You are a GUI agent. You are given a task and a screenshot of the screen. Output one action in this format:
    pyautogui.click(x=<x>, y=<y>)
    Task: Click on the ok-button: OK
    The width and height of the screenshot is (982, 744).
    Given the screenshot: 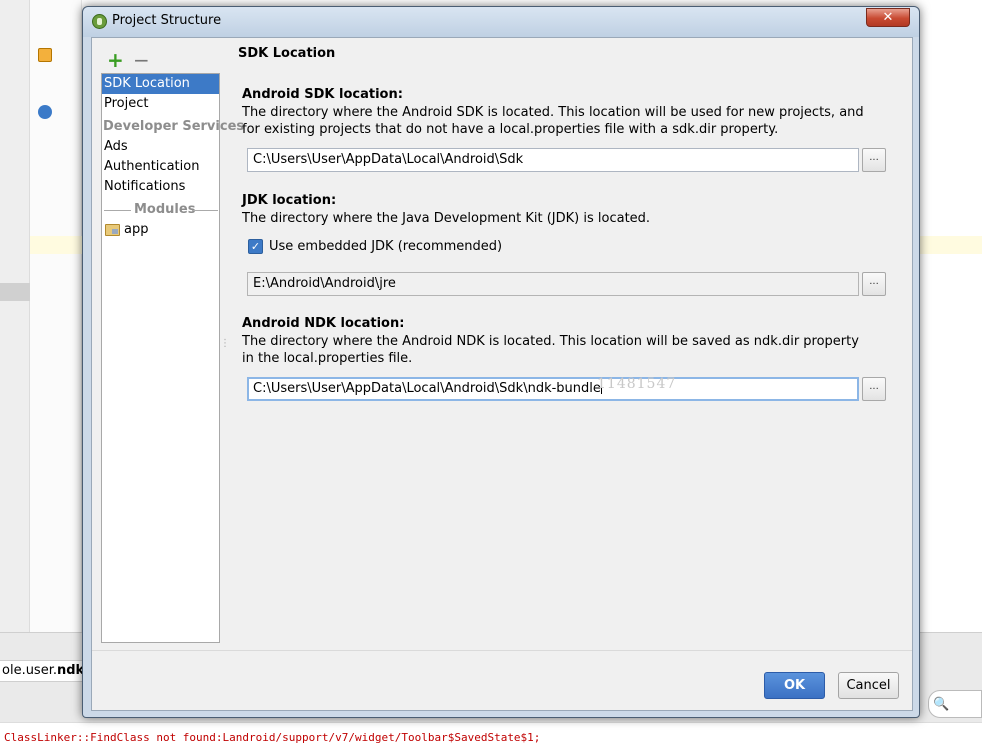 What is the action you would take?
    pyautogui.click(x=794, y=685)
    